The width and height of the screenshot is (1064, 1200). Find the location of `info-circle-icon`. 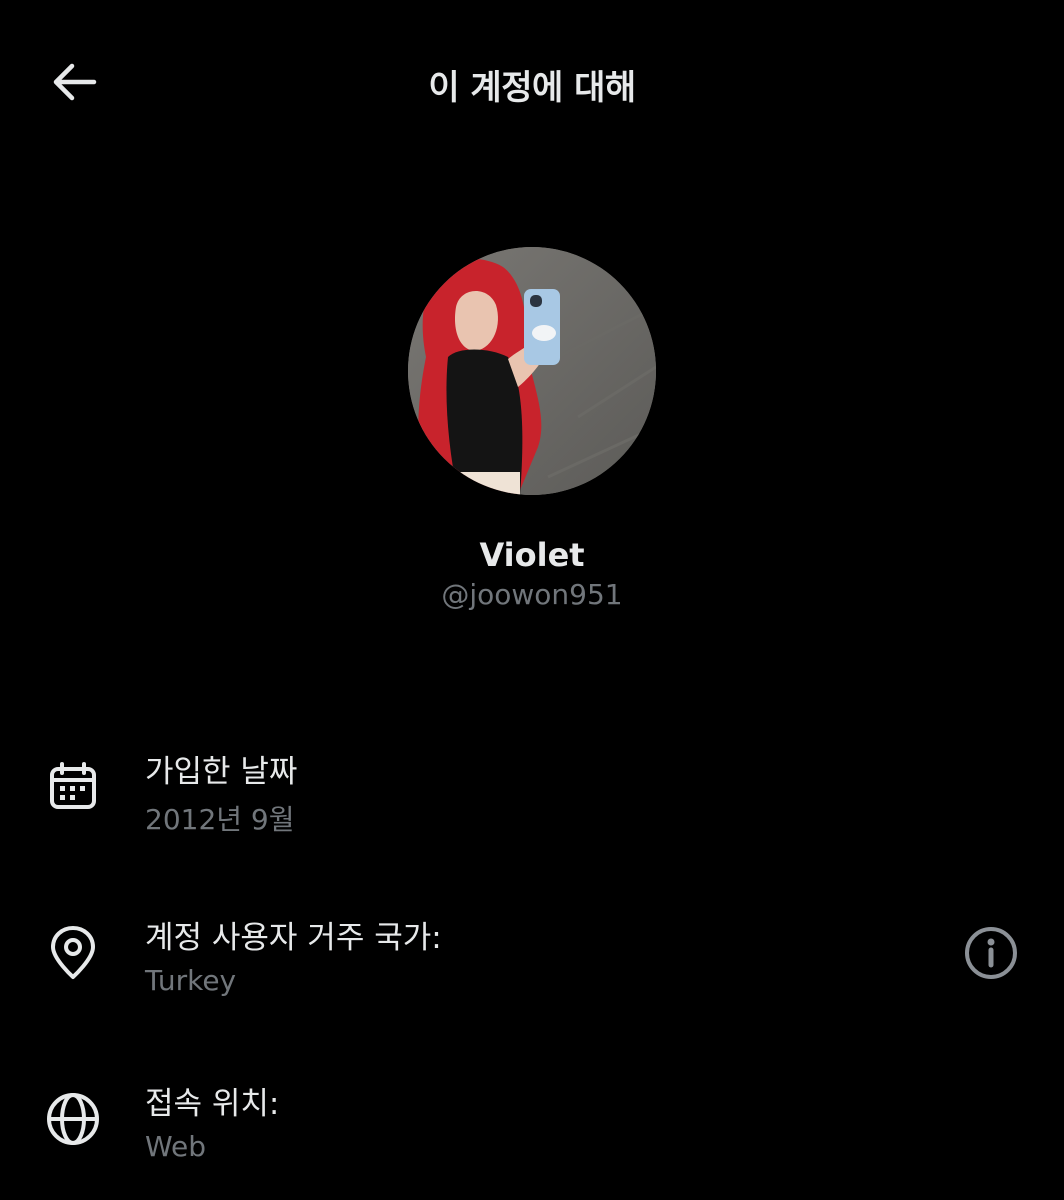

info-circle-icon is located at coordinates (991, 953).